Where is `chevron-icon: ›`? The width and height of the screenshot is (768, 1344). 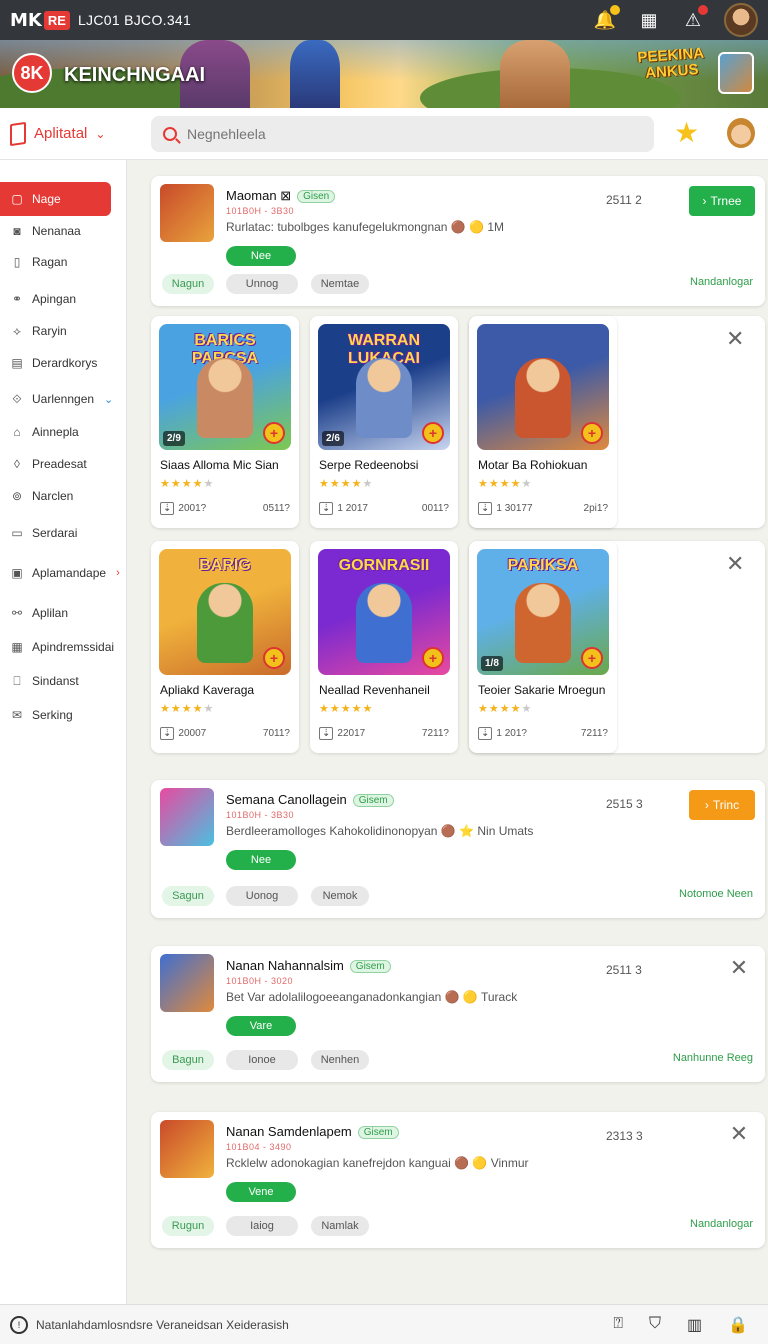
chevron-icon: › is located at coordinates (118, 573).